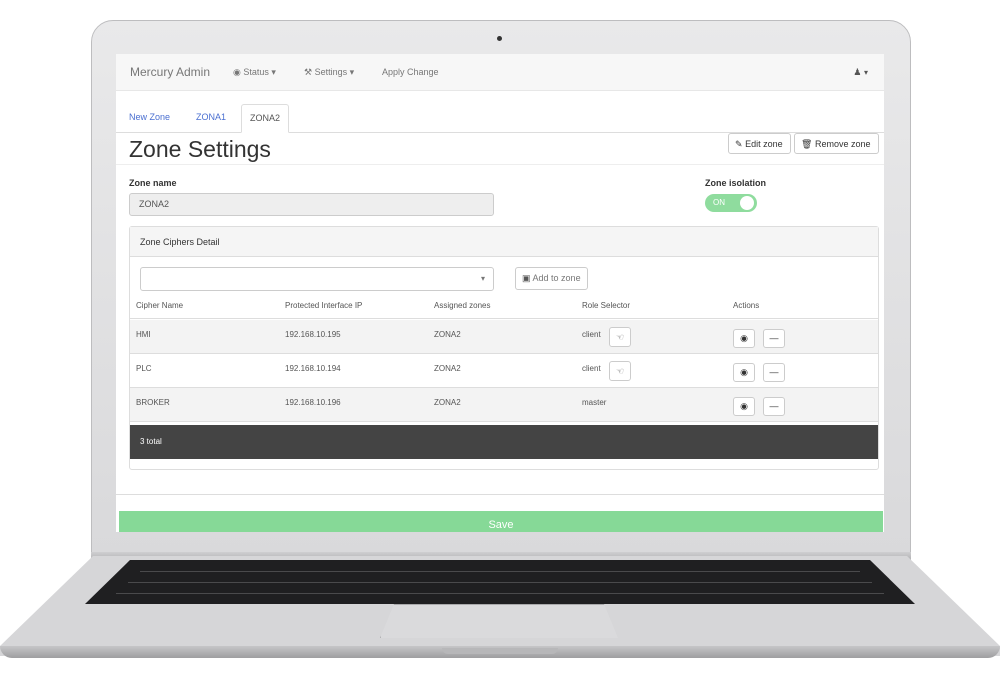 The width and height of the screenshot is (1000, 680). Describe the element at coordinates (144, 368) in the screenshot. I see `cipher-name-cell: PLC` at that location.